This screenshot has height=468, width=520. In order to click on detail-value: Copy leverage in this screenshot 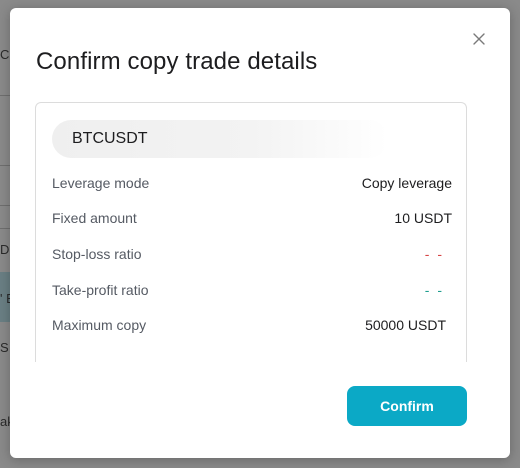, I will do `click(406, 183)`.